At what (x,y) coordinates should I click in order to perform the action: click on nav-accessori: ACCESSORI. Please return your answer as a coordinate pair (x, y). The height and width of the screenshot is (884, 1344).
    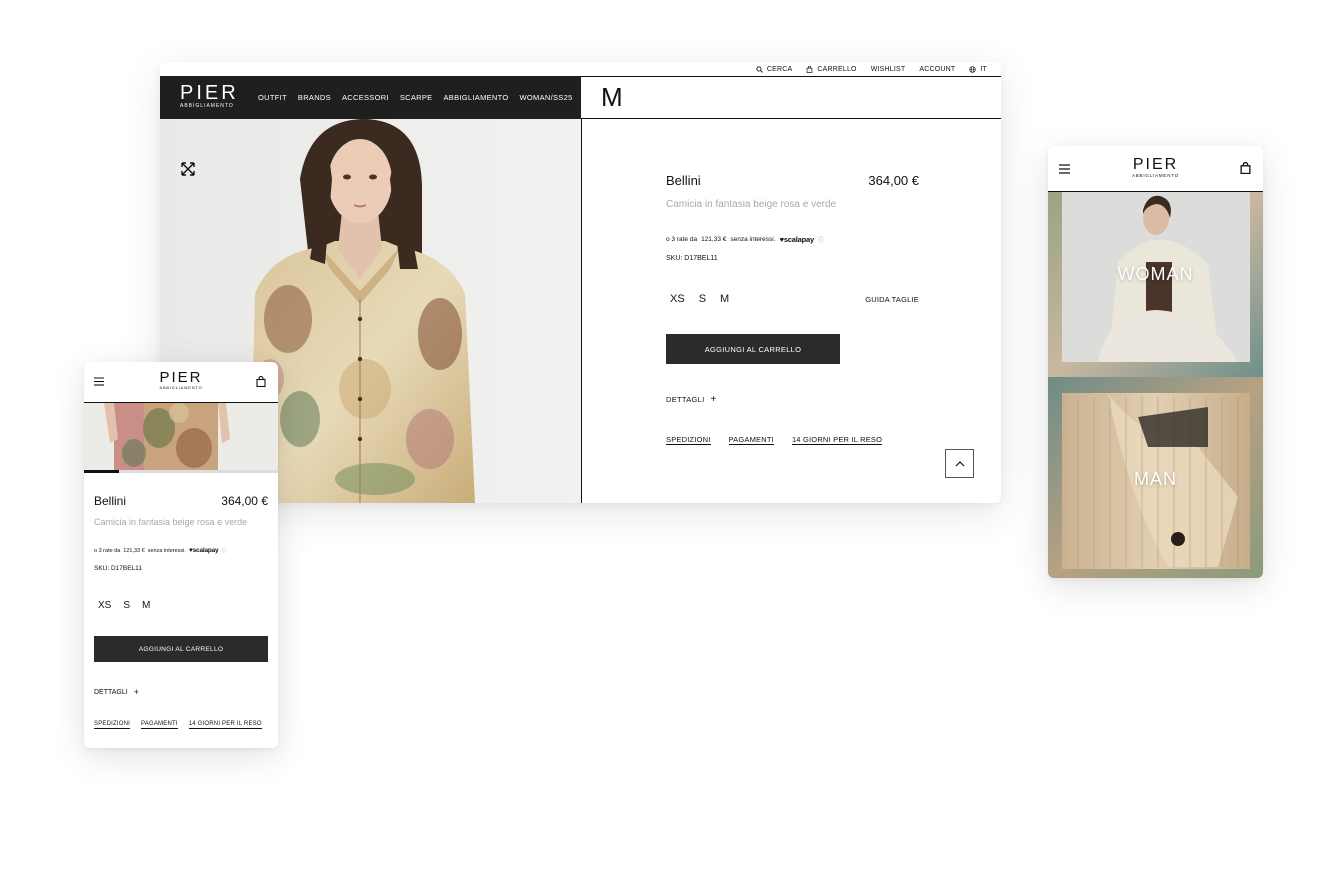
    Looking at the image, I should click on (365, 97).